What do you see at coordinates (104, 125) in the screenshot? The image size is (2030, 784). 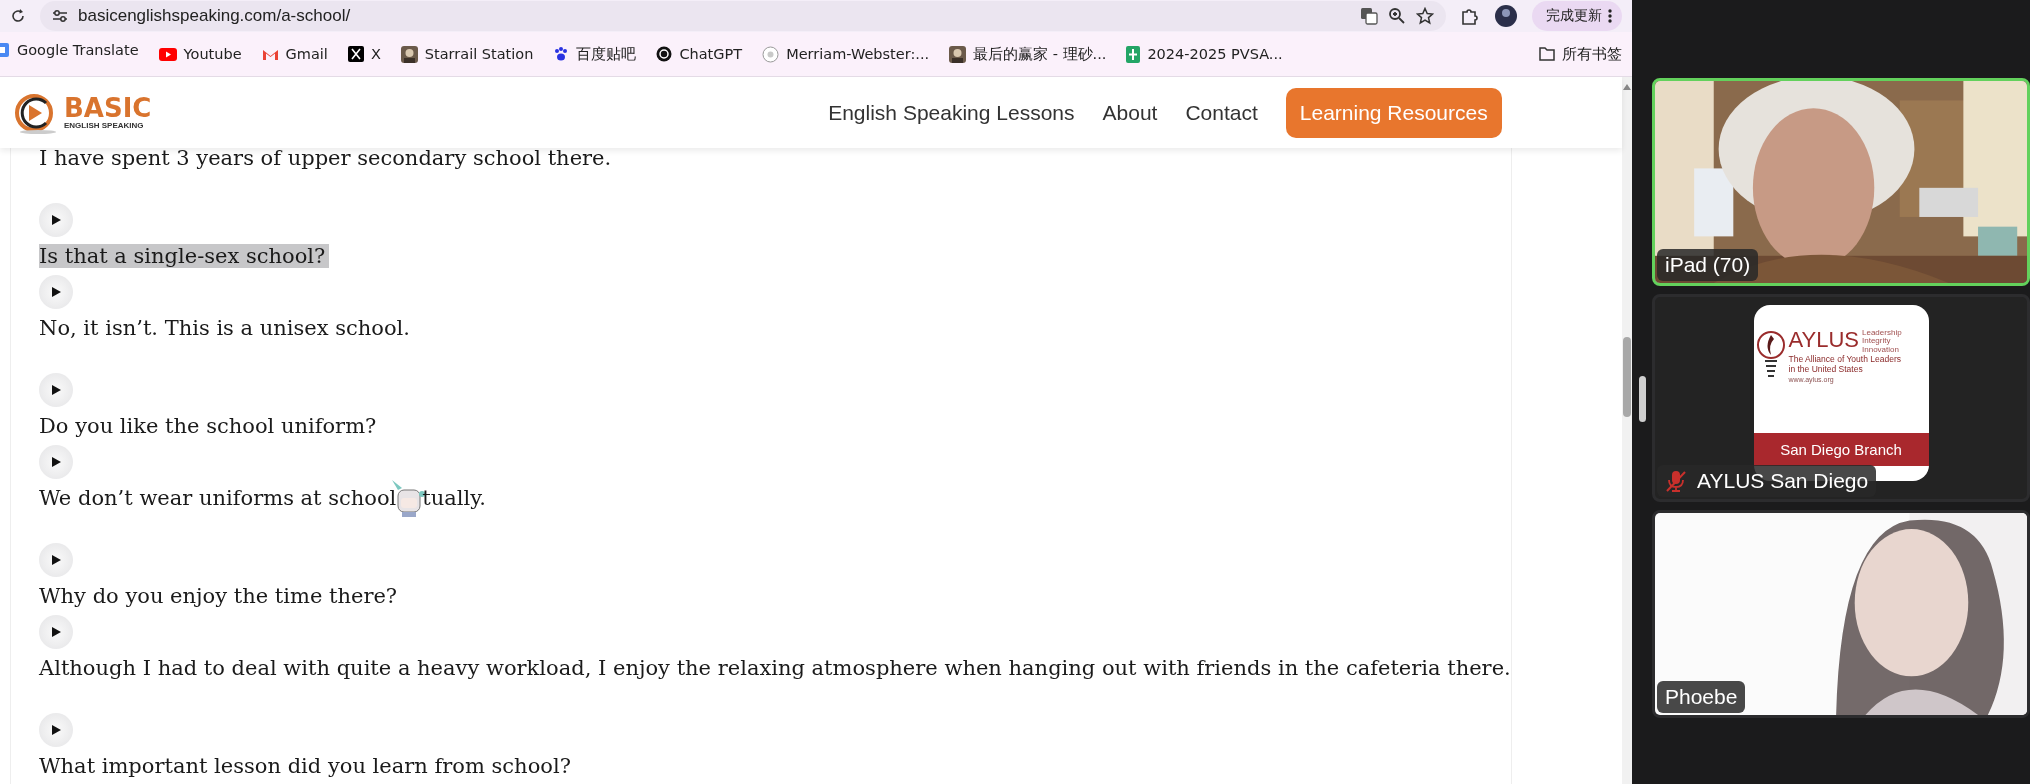 I see `logo-subtitle: ENGLISH SPEAKING` at bounding box center [104, 125].